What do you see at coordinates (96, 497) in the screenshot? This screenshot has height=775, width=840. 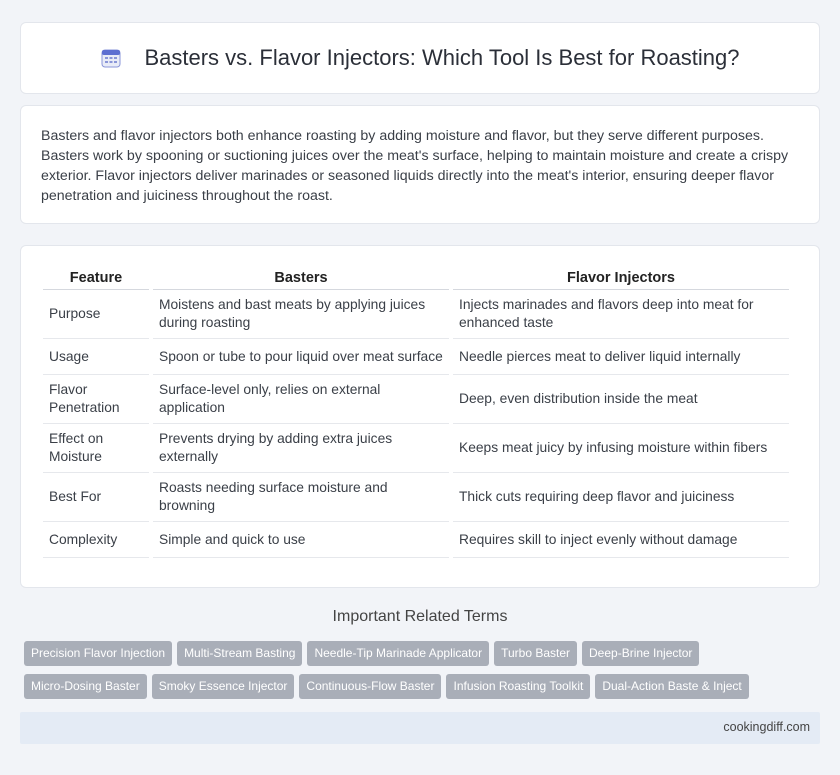 I see `feature-cell: Best For` at bounding box center [96, 497].